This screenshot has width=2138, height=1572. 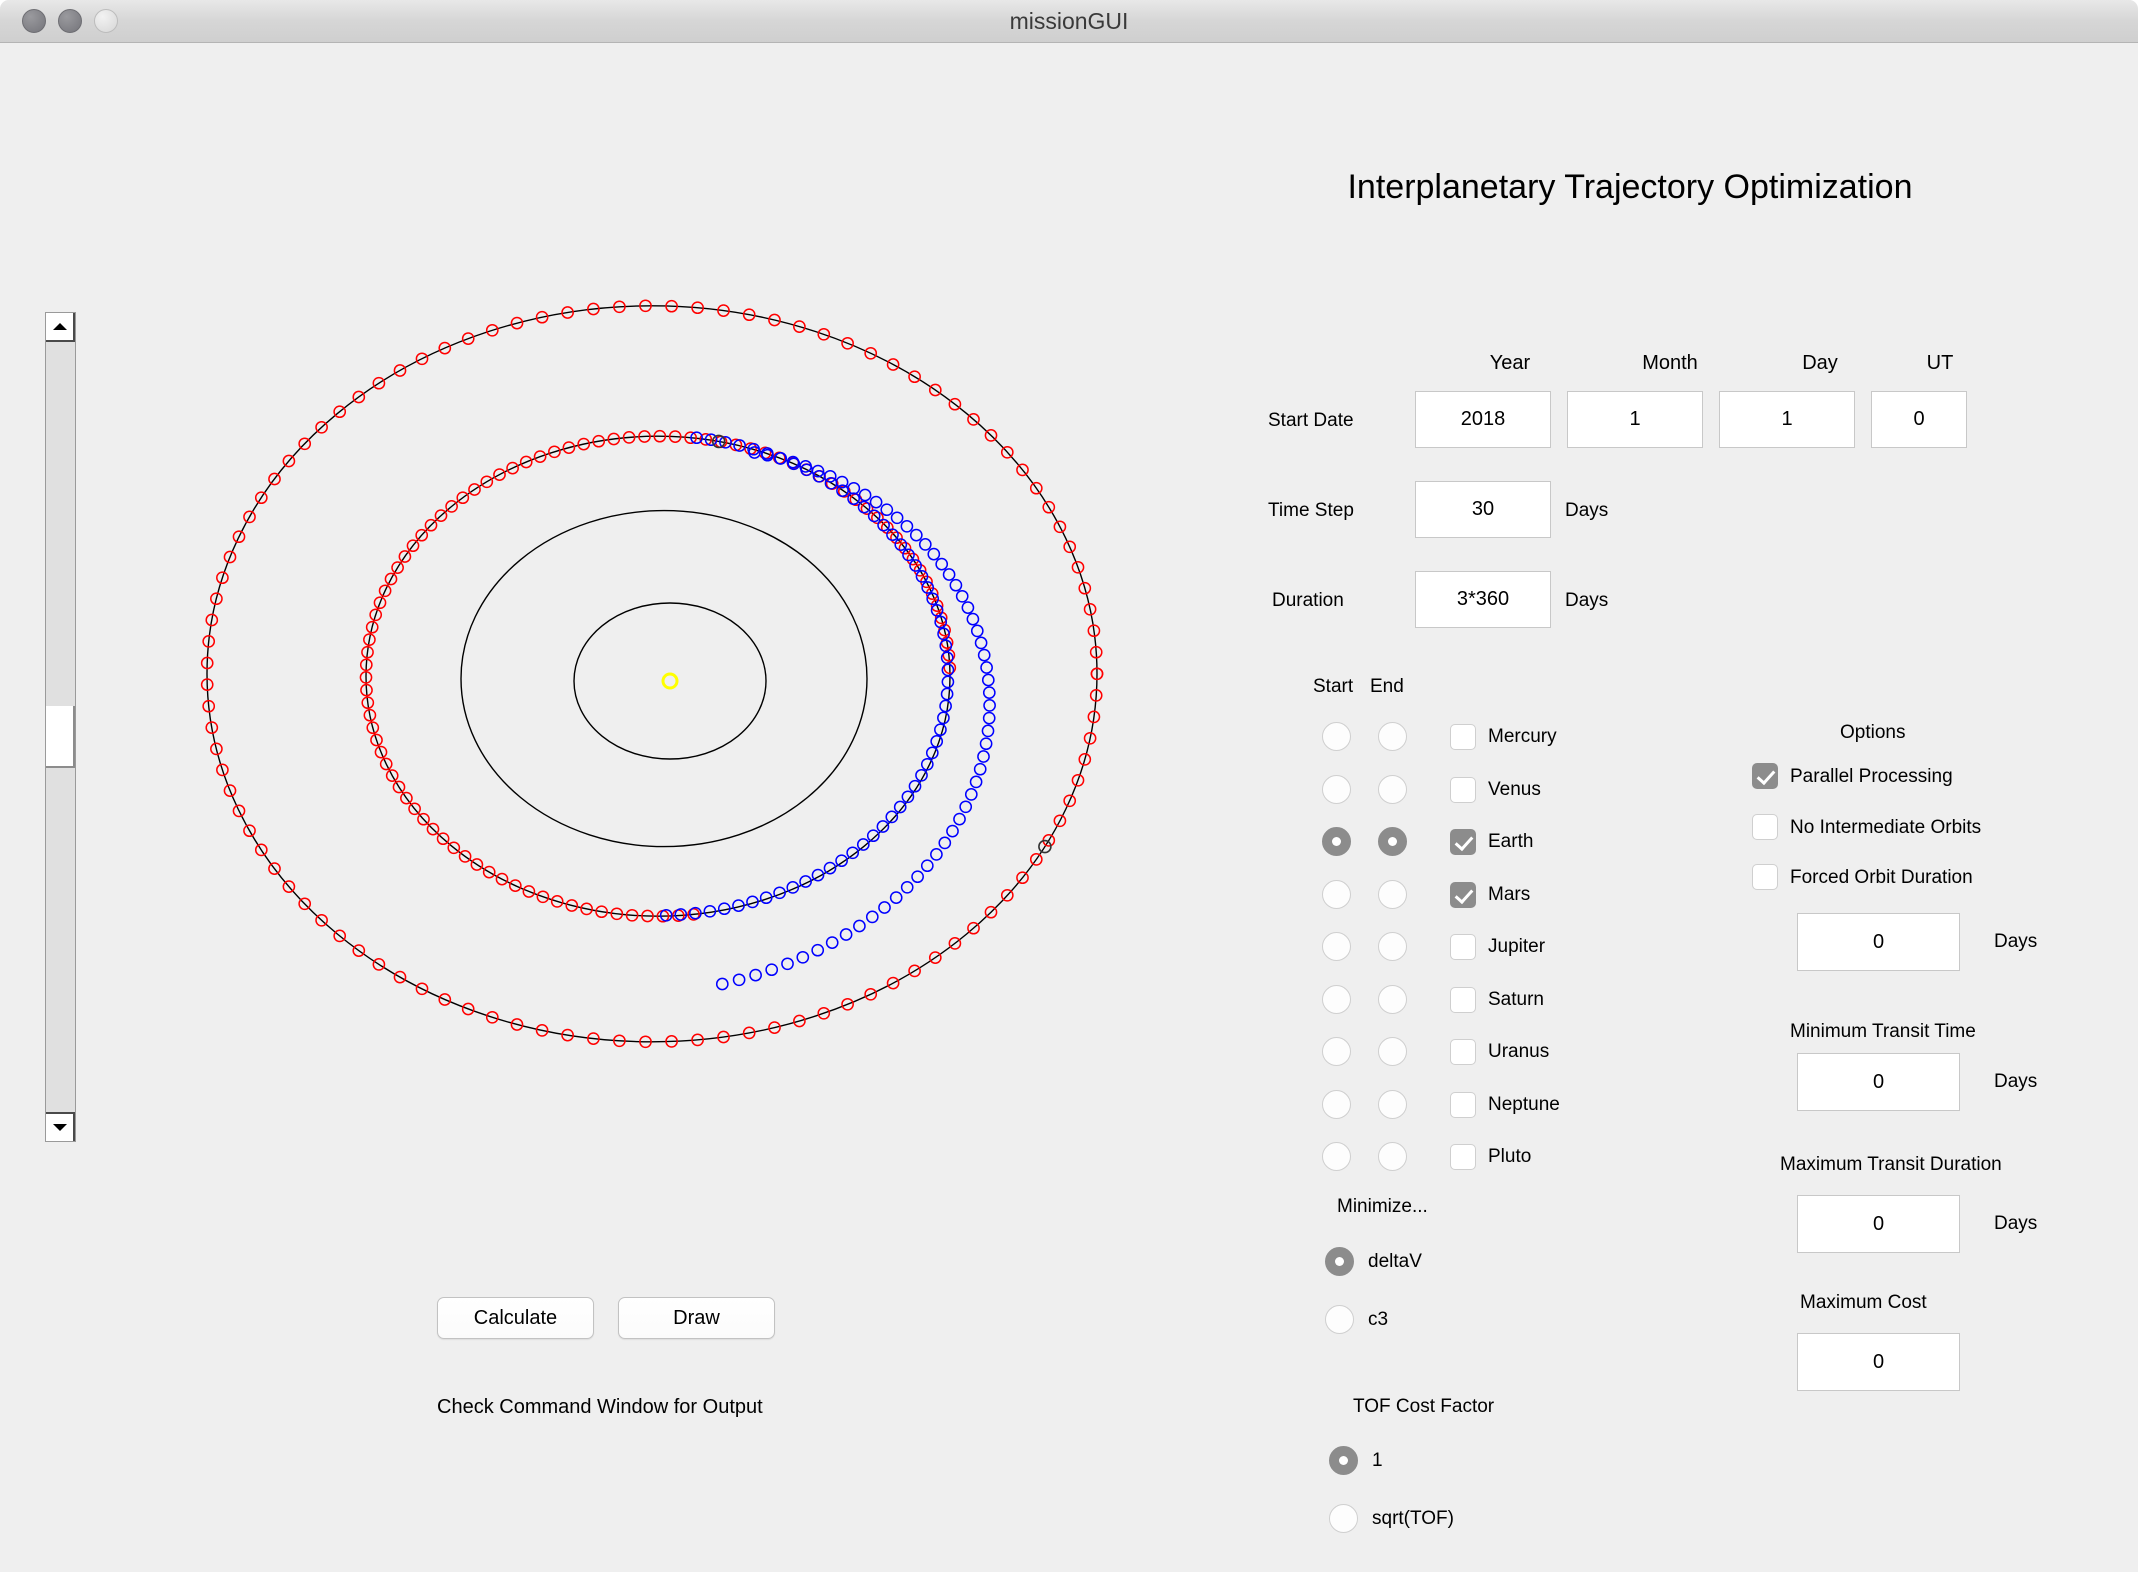 I want to click on orbit-path-earth, so click(x=658, y=676).